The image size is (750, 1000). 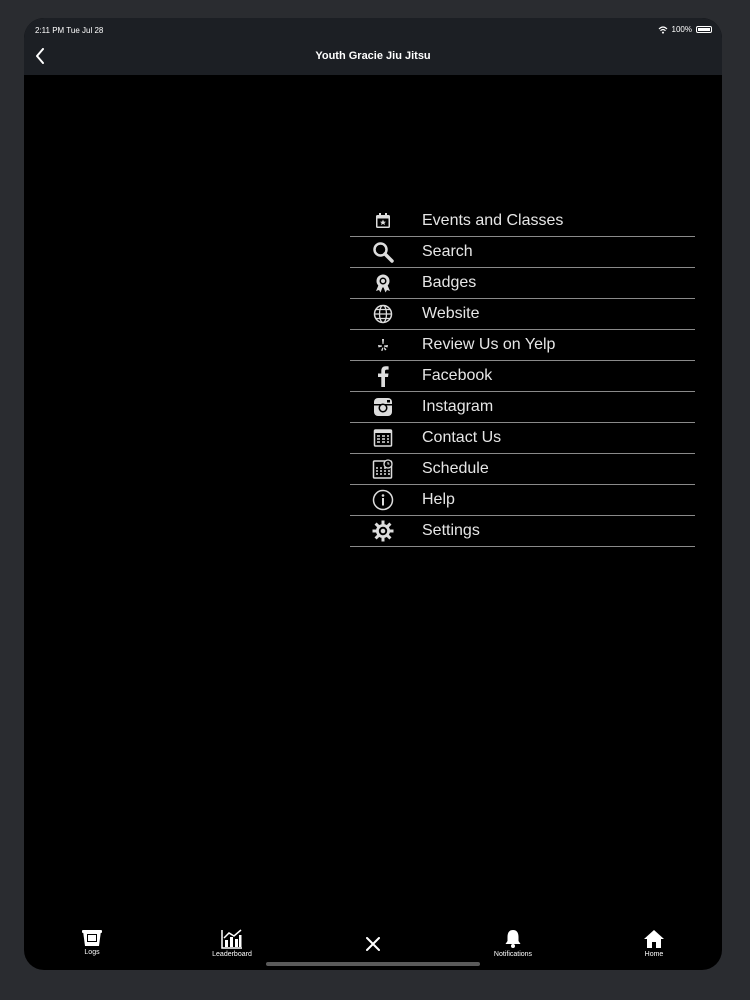 What do you see at coordinates (455, 468) in the screenshot?
I see `menu-item-label: Schedule` at bounding box center [455, 468].